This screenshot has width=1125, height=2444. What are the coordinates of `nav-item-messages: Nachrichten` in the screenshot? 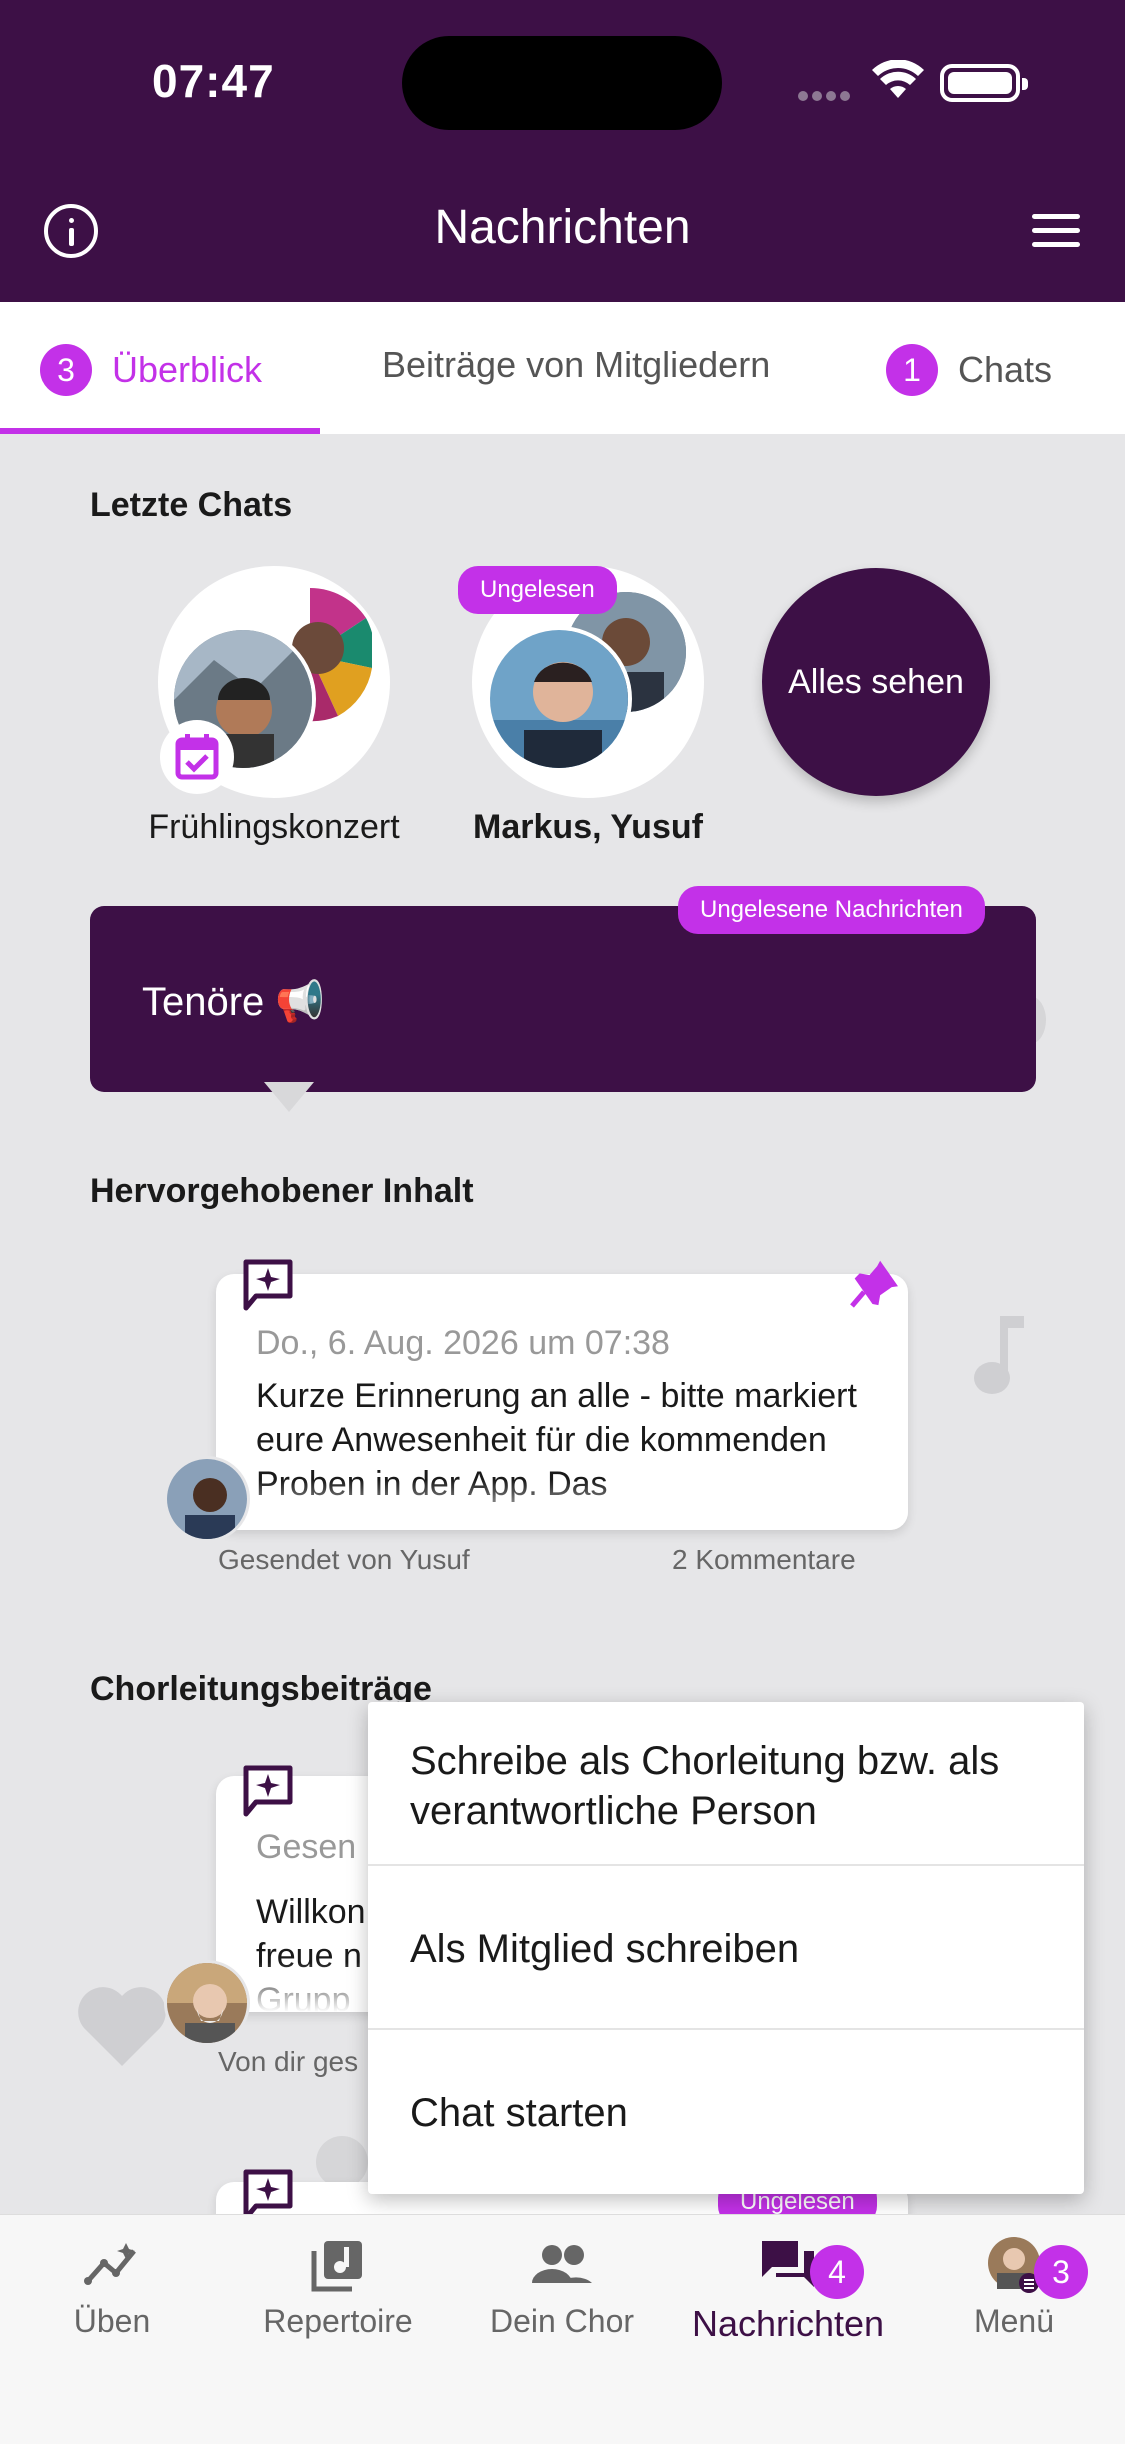 It's located at (788, 2291).